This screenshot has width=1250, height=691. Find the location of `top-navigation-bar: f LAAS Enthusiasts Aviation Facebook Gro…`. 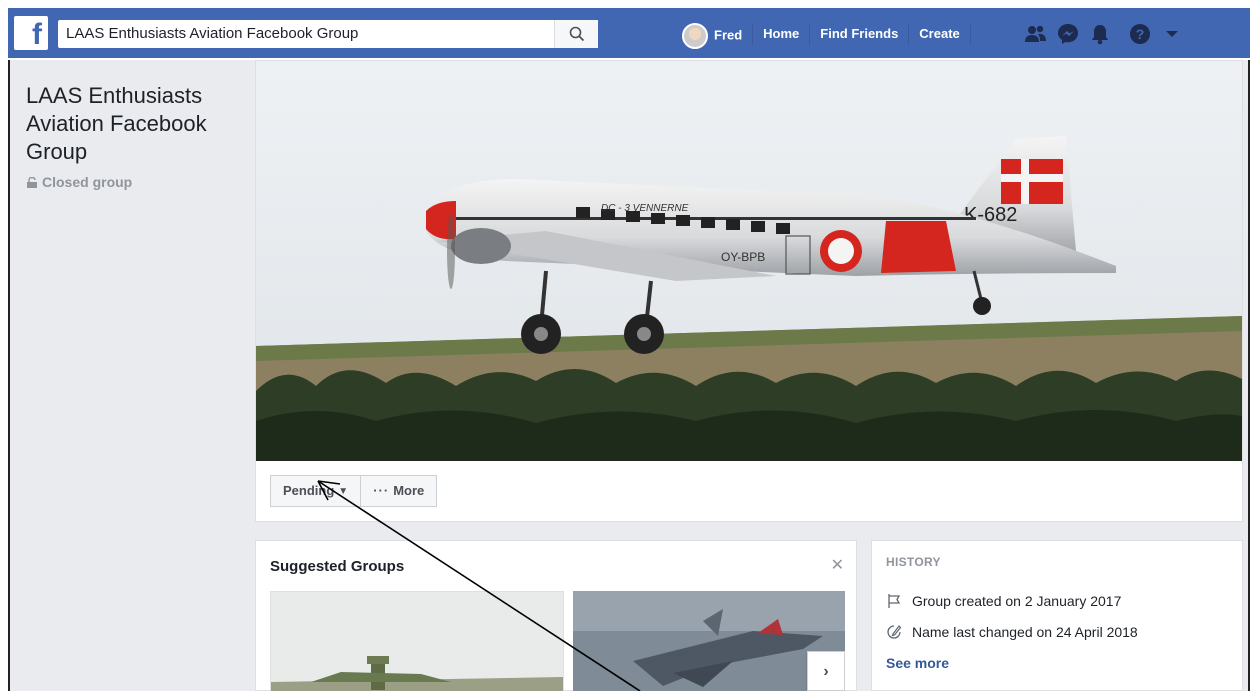

top-navigation-bar: f LAAS Enthusiasts Aviation Facebook Gro… is located at coordinates (625, 30).